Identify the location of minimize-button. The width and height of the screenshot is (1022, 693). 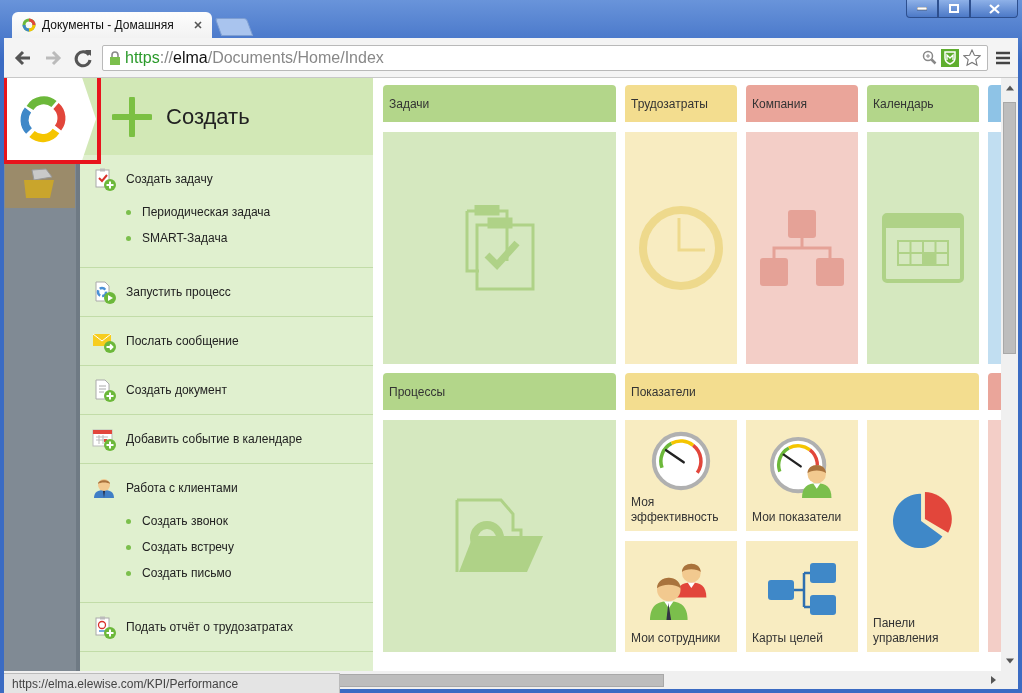
(922, 9).